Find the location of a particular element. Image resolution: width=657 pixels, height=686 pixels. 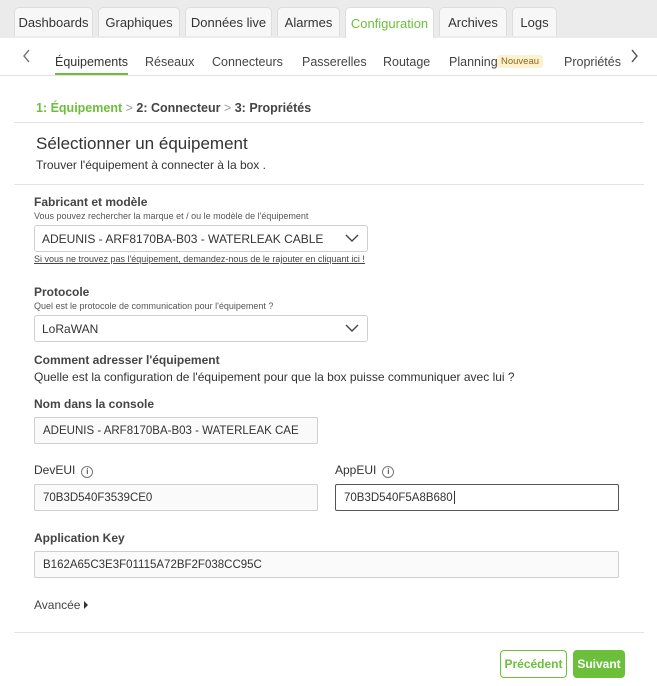

app-key-label: Application Key is located at coordinates (79, 538).